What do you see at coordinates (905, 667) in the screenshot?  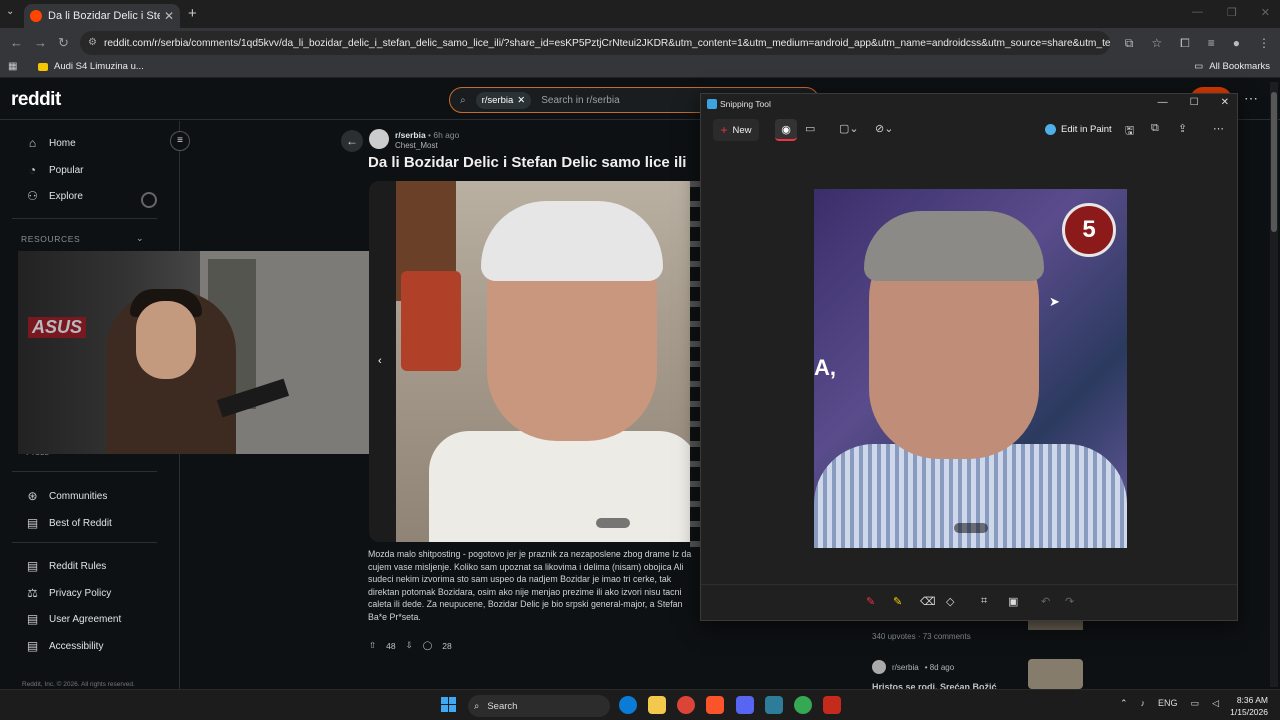 I see `related-subreddit: r/serbia` at bounding box center [905, 667].